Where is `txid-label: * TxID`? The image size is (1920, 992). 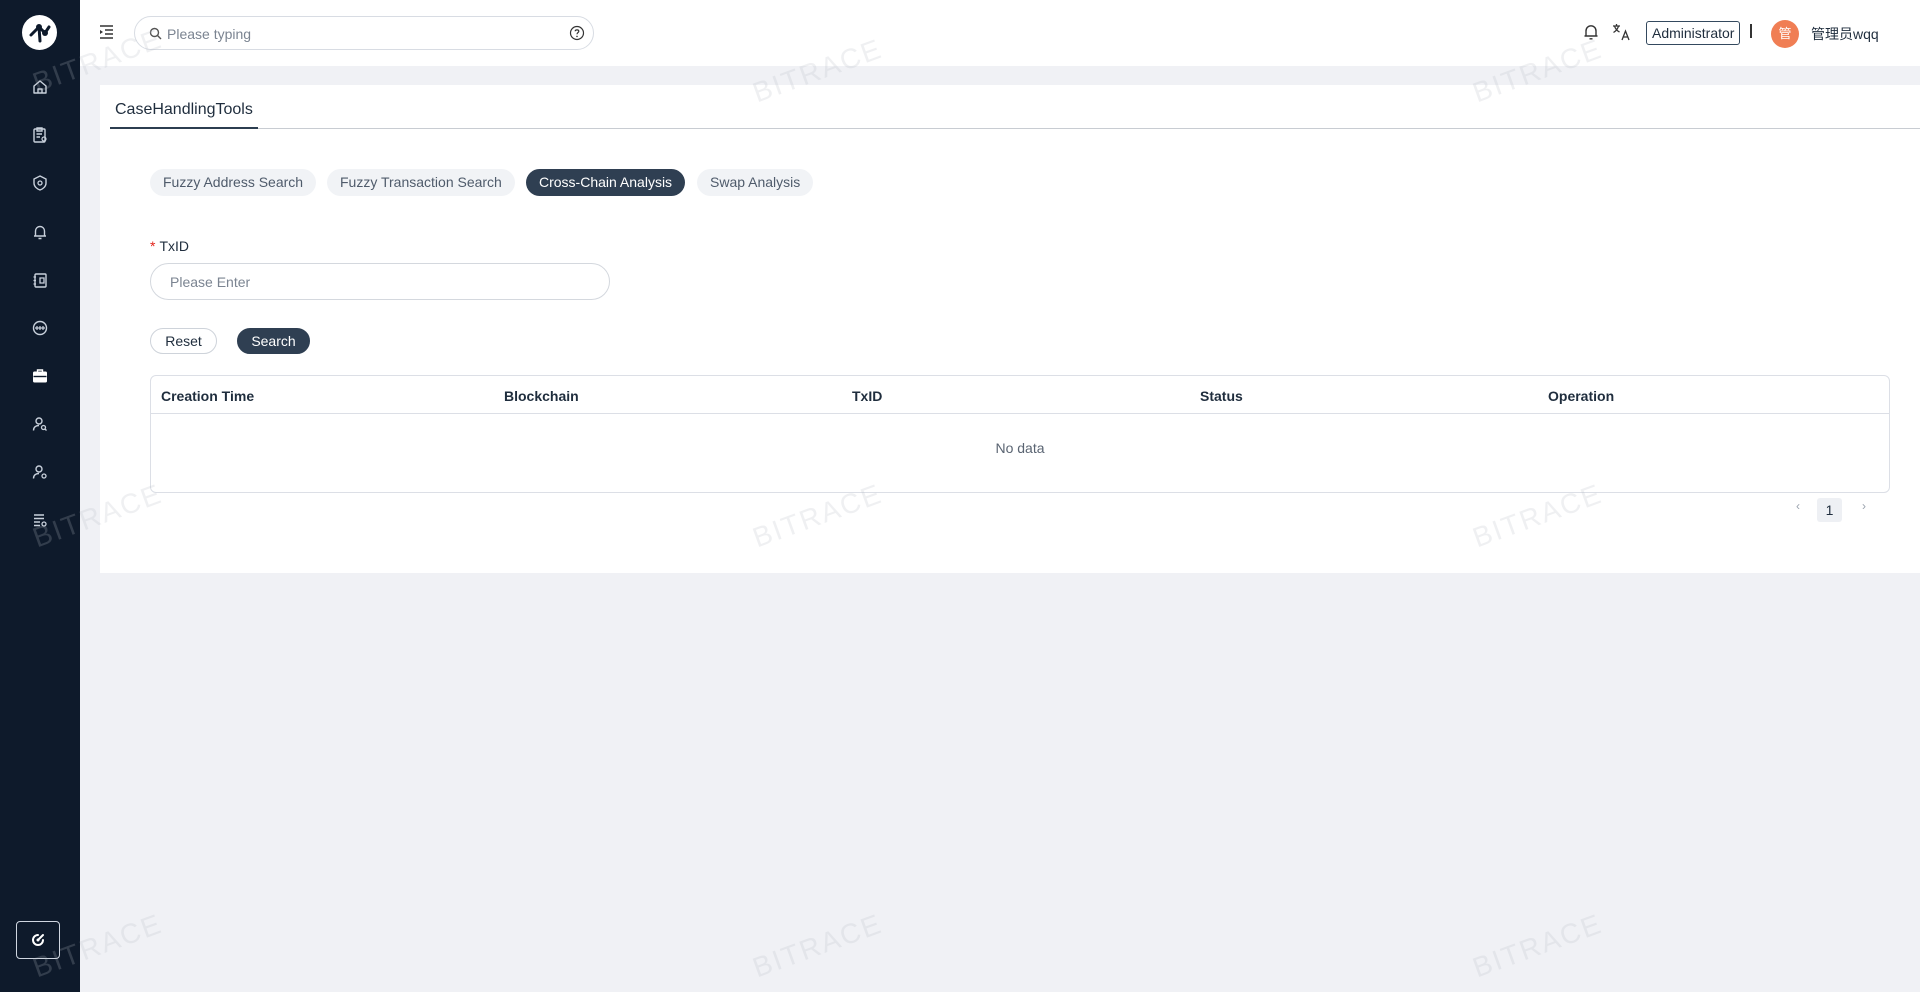
txid-label: * TxID is located at coordinates (169, 246).